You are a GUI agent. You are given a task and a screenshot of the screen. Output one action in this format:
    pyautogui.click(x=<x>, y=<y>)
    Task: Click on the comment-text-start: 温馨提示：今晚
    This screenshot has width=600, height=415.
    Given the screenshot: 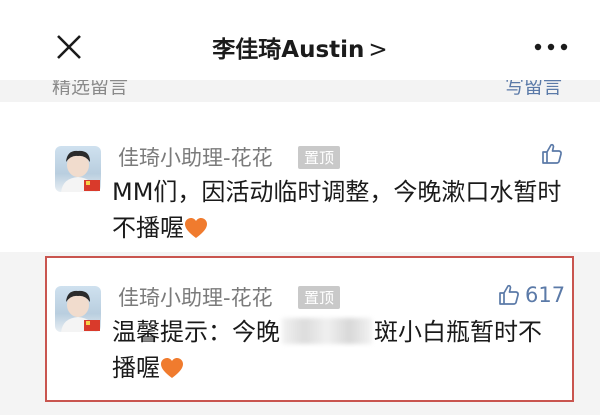 What is the action you would take?
    pyautogui.click(x=196, y=332)
    